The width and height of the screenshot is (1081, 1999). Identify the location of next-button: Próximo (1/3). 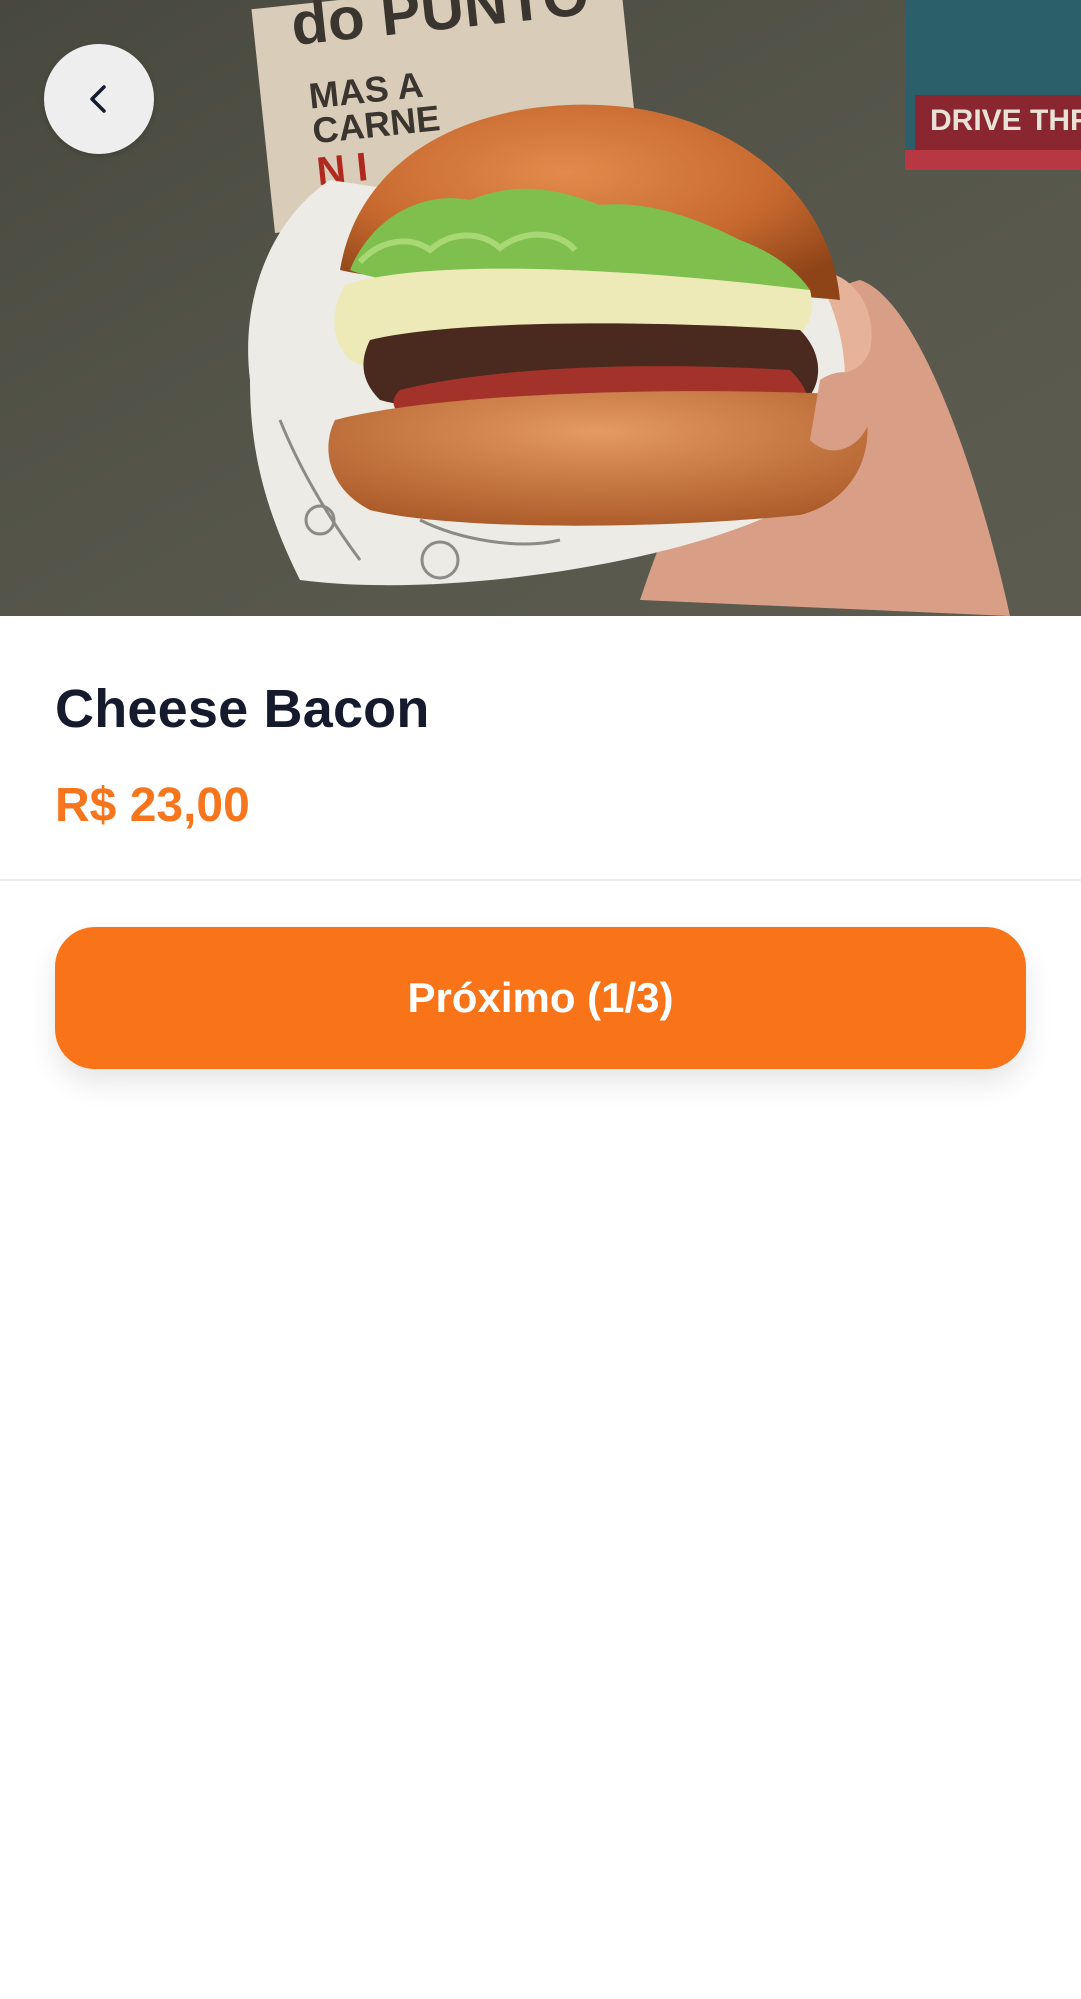
(540, 998).